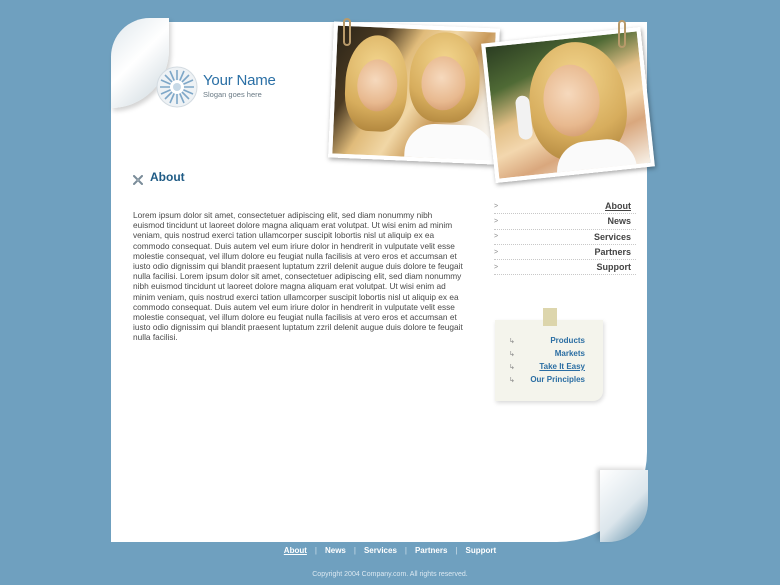 The image size is (780, 585). I want to click on tape-strip, so click(550, 317).